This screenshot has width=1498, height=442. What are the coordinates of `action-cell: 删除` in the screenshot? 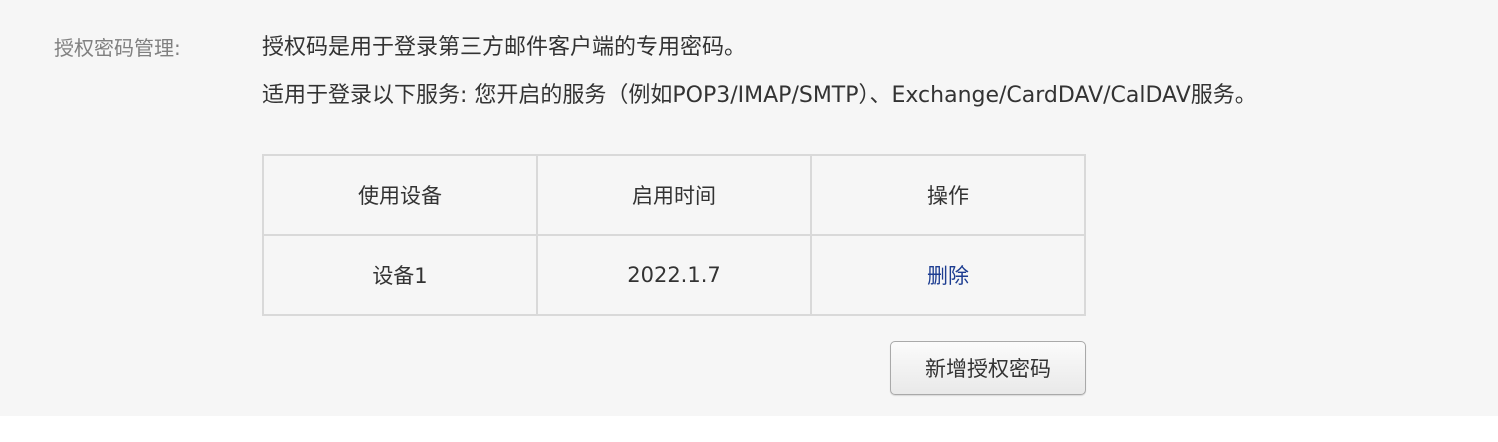 It's located at (948, 275).